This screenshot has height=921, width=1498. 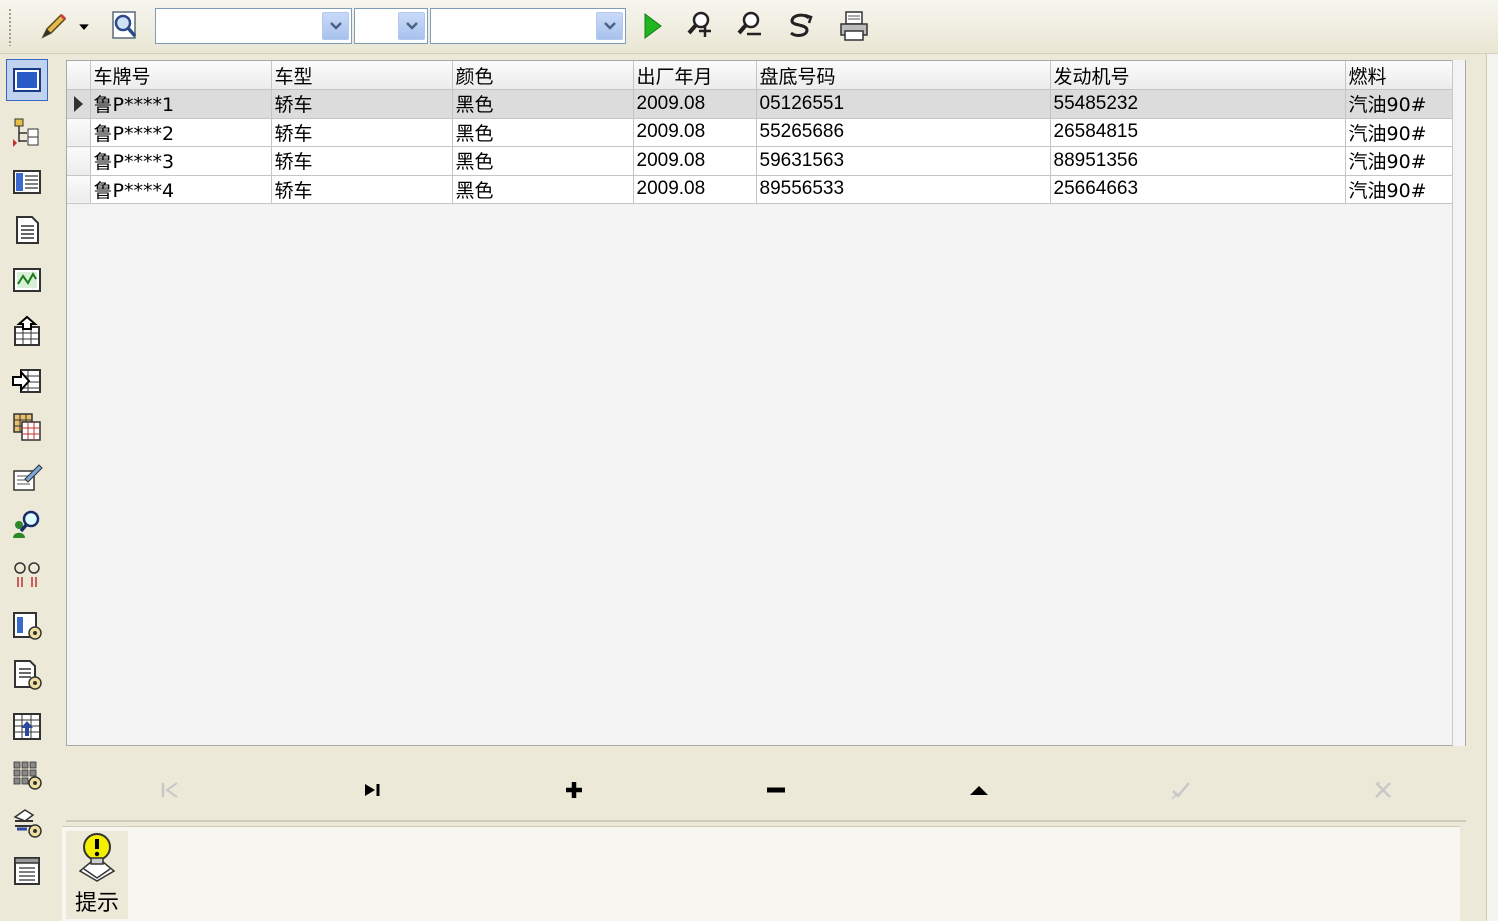 What do you see at coordinates (27, 80) in the screenshot?
I see `sidebar-form-view` at bounding box center [27, 80].